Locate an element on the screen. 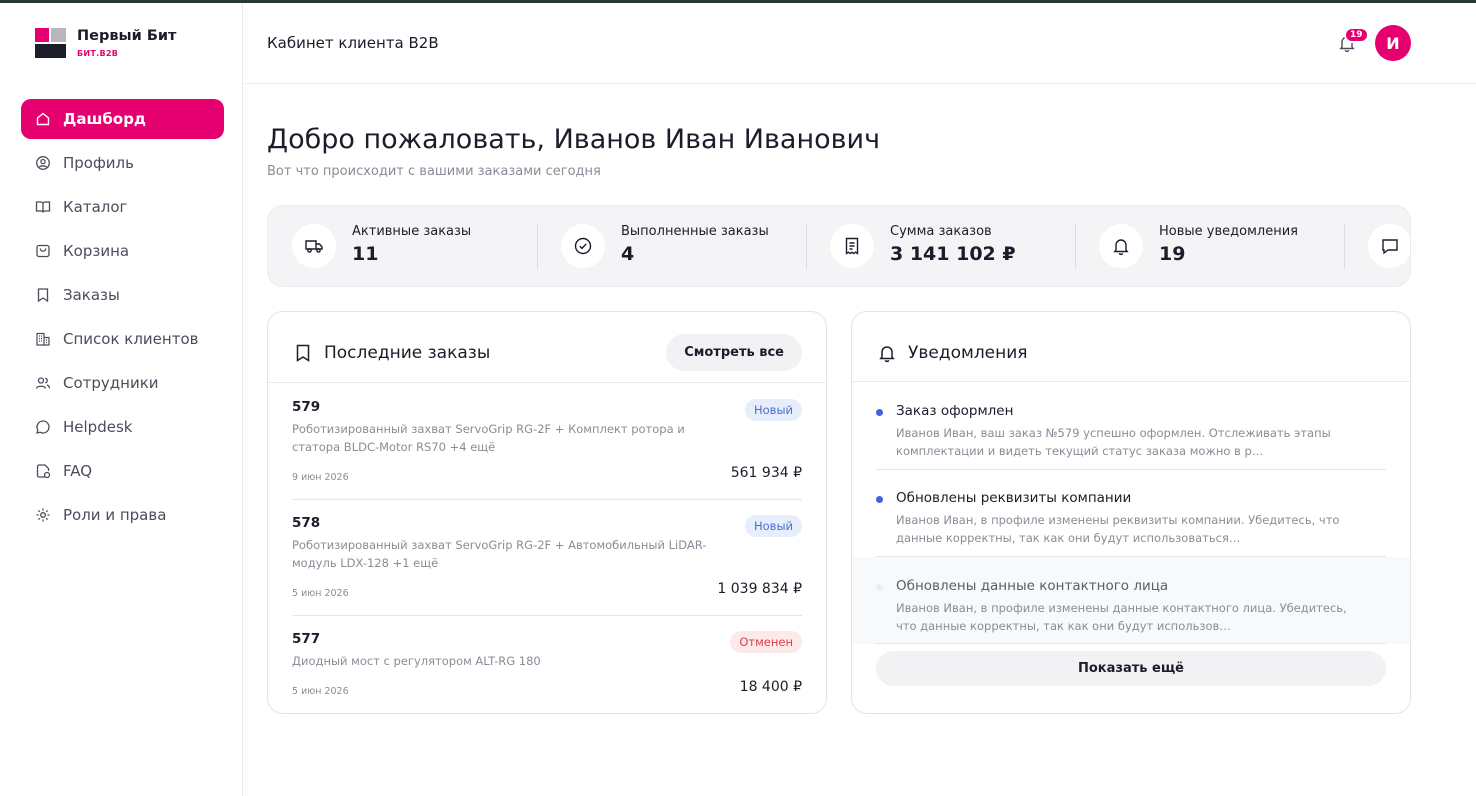  order-number: 578 is located at coordinates (306, 523).